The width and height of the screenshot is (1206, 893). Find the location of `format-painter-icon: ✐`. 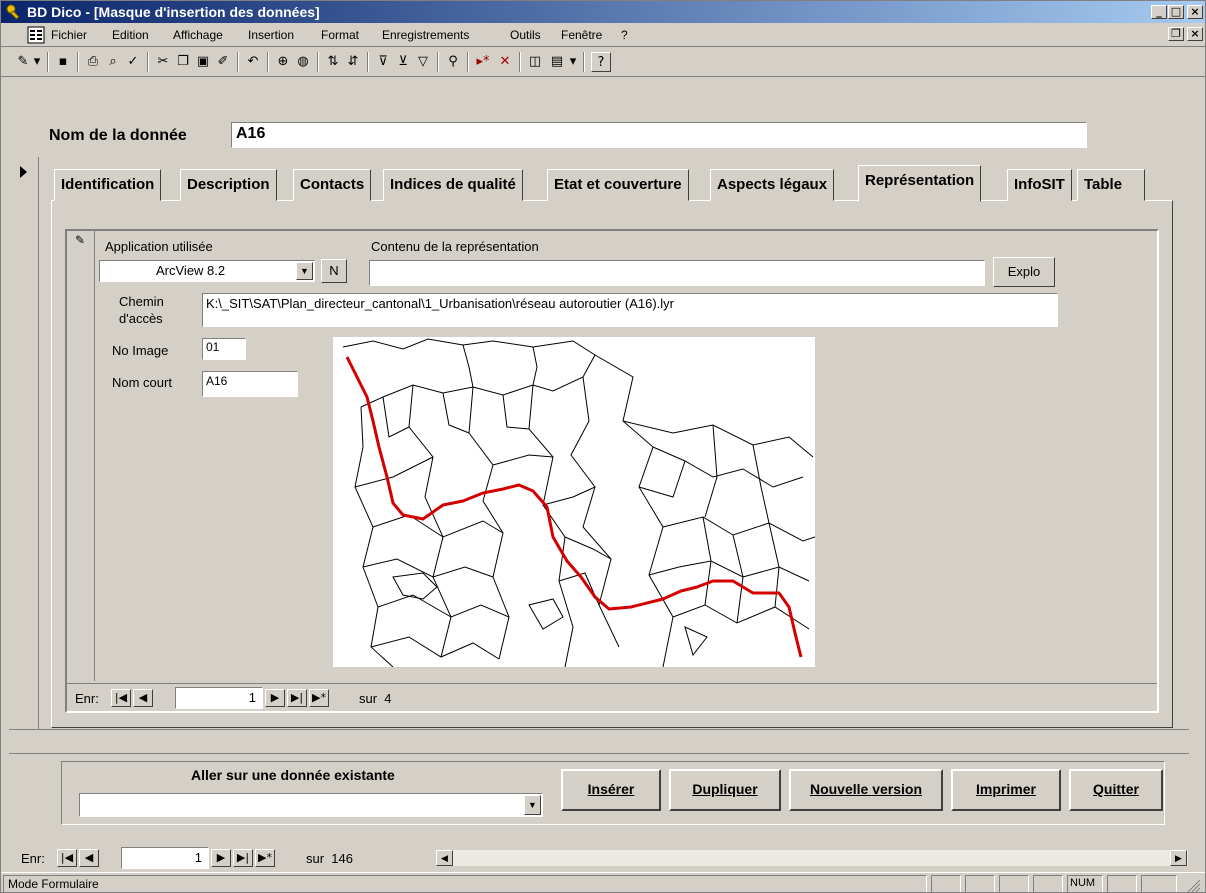

format-painter-icon: ✐ is located at coordinates (223, 62).